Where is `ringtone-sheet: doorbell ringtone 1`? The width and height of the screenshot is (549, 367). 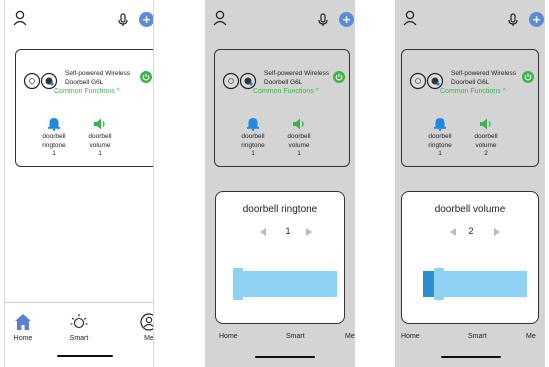 ringtone-sheet: doorbell ringtone 1 is located at coordinates (280, 257).